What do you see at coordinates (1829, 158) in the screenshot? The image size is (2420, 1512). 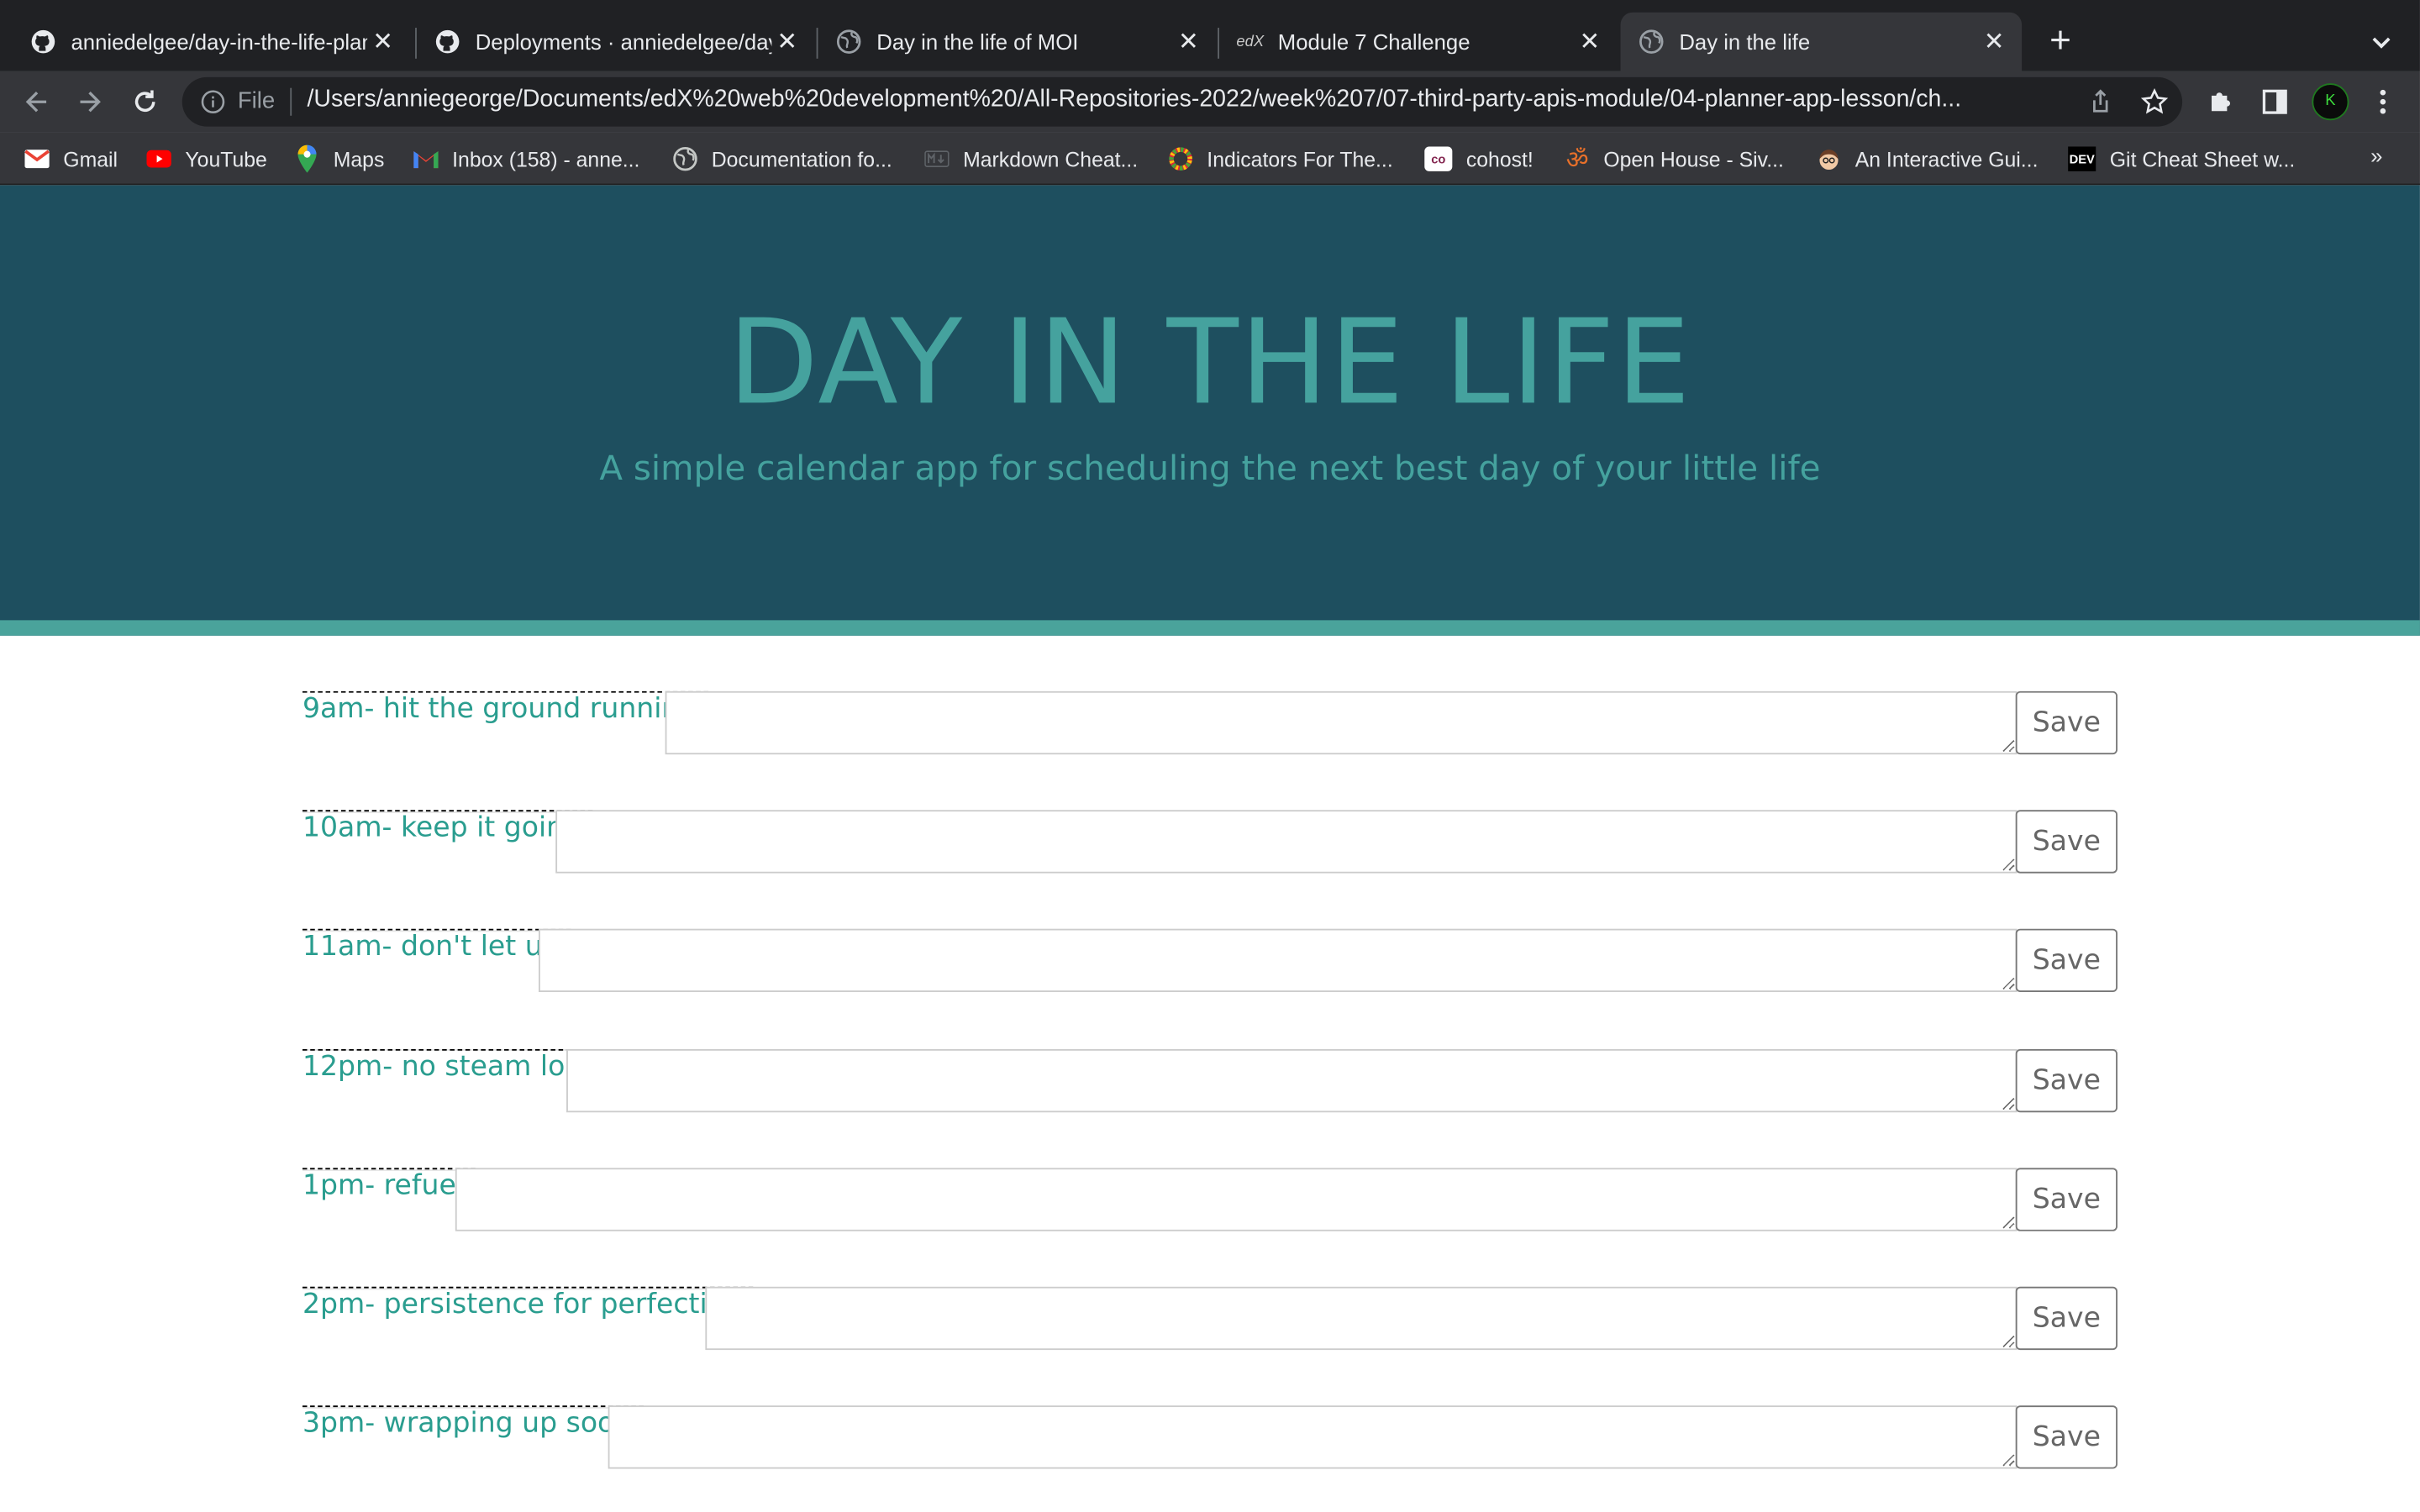 I see `avatar-icon` at bounding box center [1829, 158].